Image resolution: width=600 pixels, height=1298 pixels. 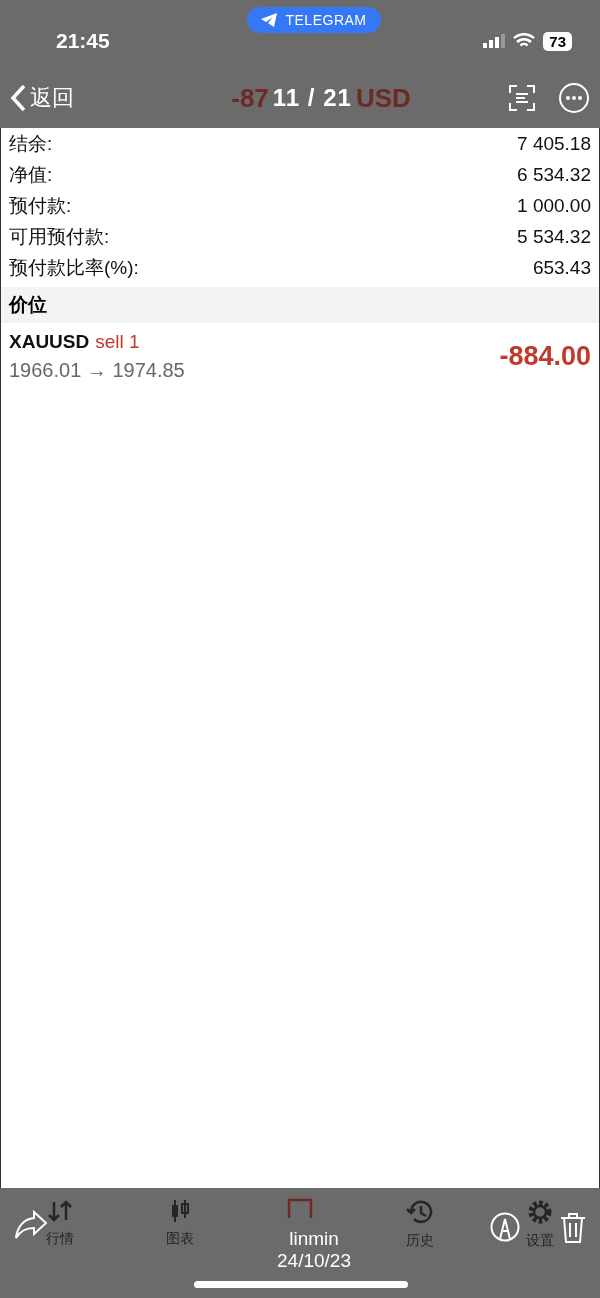 I want to click on tab-bar-item: 行情, so click(x=60, y=1227).